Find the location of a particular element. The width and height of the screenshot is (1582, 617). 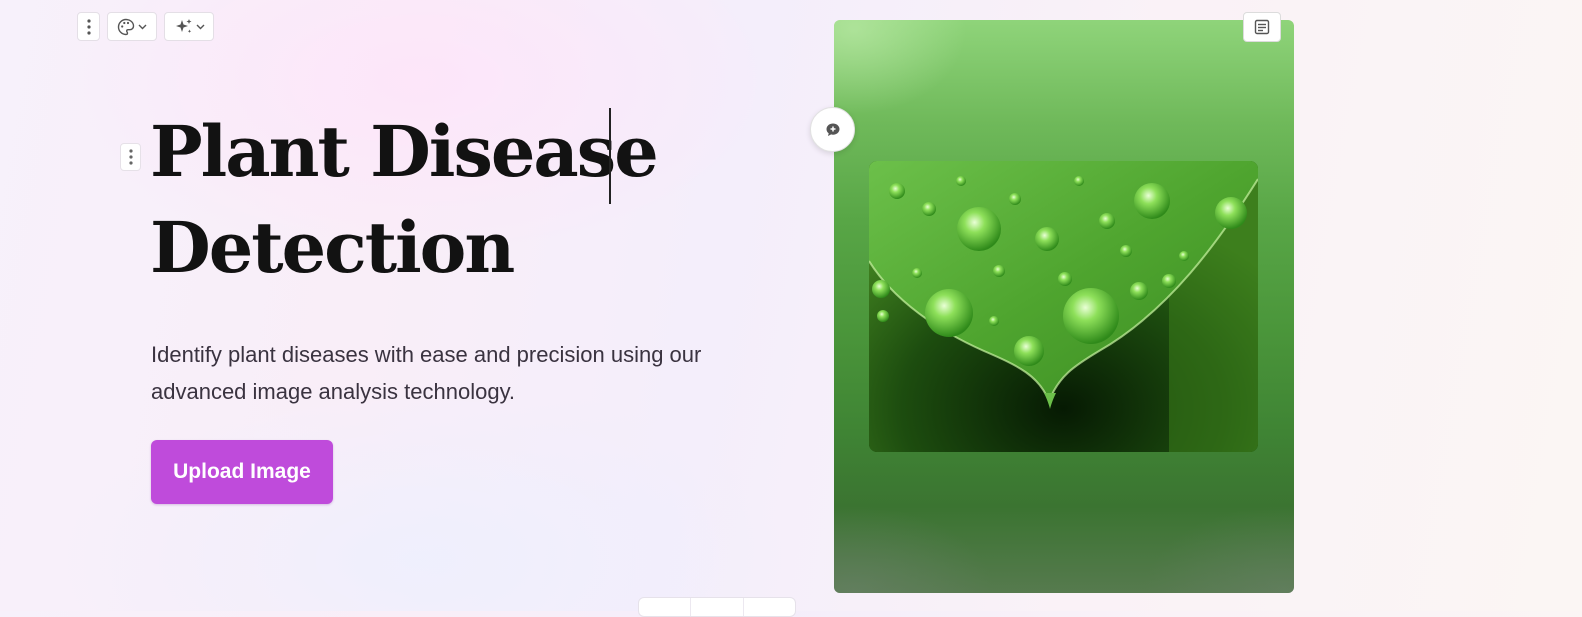

palette-icon is located at coordinates (126, 26).